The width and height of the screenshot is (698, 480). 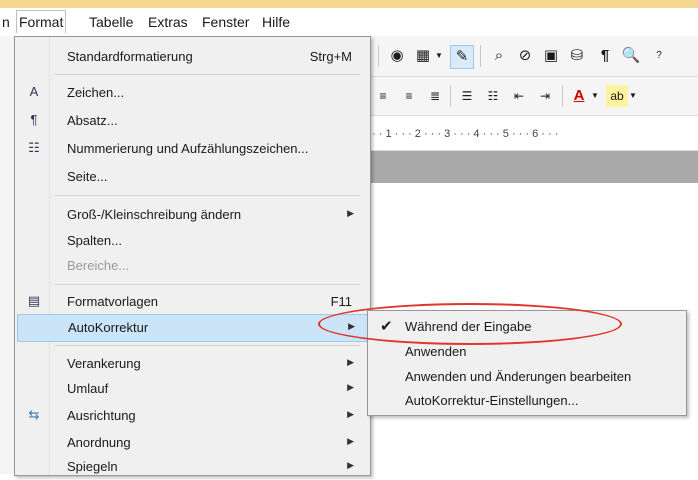 What do you see at coordinates (435, 96) in the screenshot?
I see `justify-icon: ≣` at bounding box center [435, 96].